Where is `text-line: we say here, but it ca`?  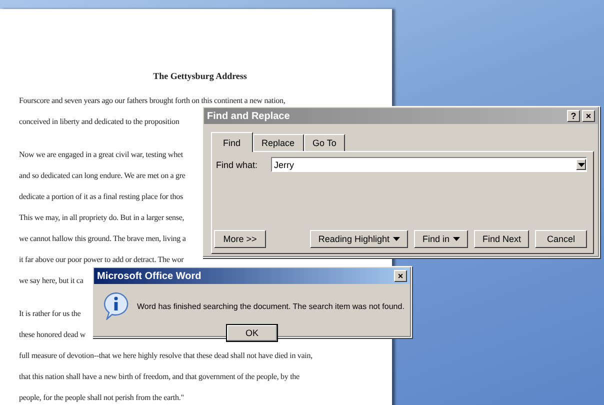
text-line: we say here, but it ca is located at coordinates (51, 281).